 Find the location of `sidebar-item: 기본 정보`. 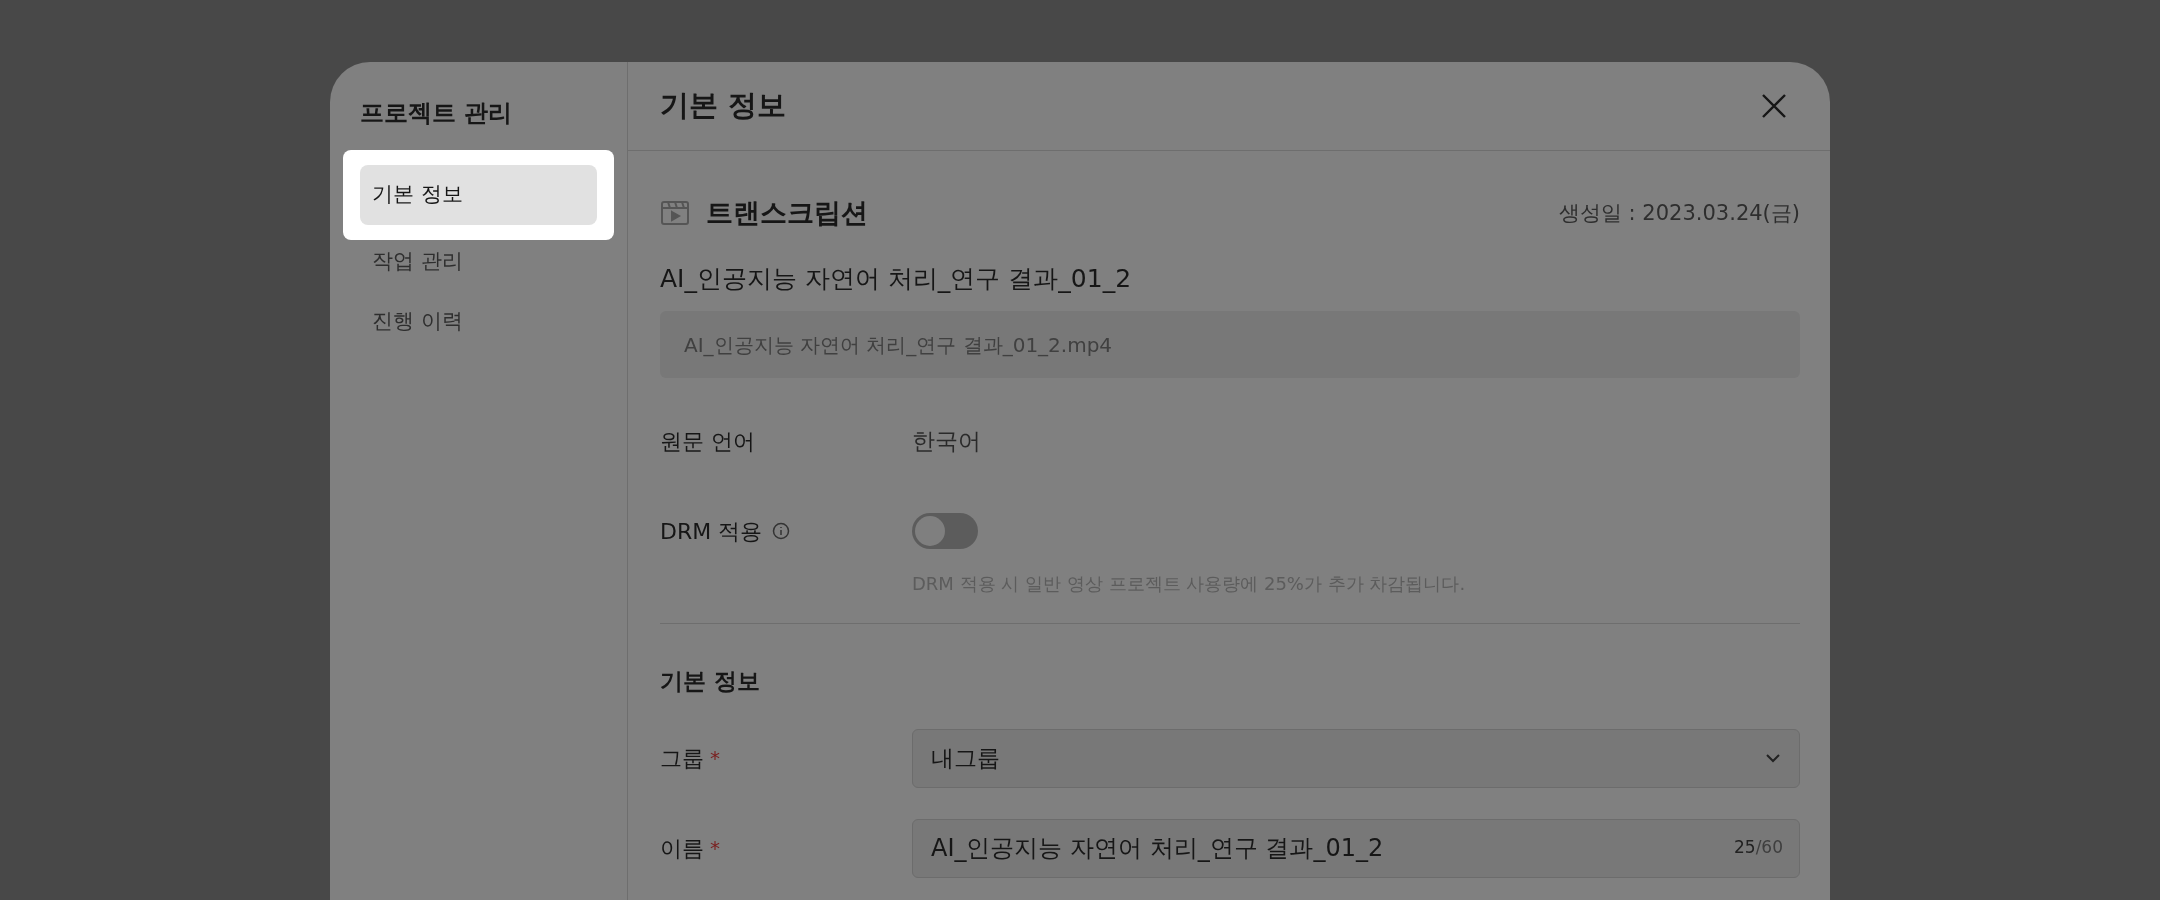

sidebar-item: 기본 정보 is located at coordinates (478, 195).